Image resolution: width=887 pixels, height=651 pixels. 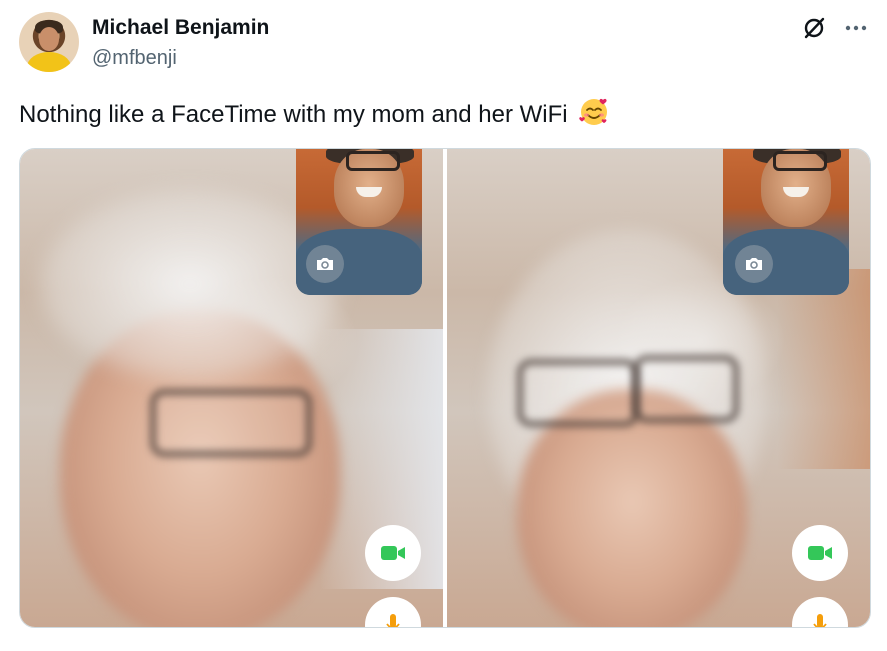 I want to click on background-light, so click(x=823, y=369).